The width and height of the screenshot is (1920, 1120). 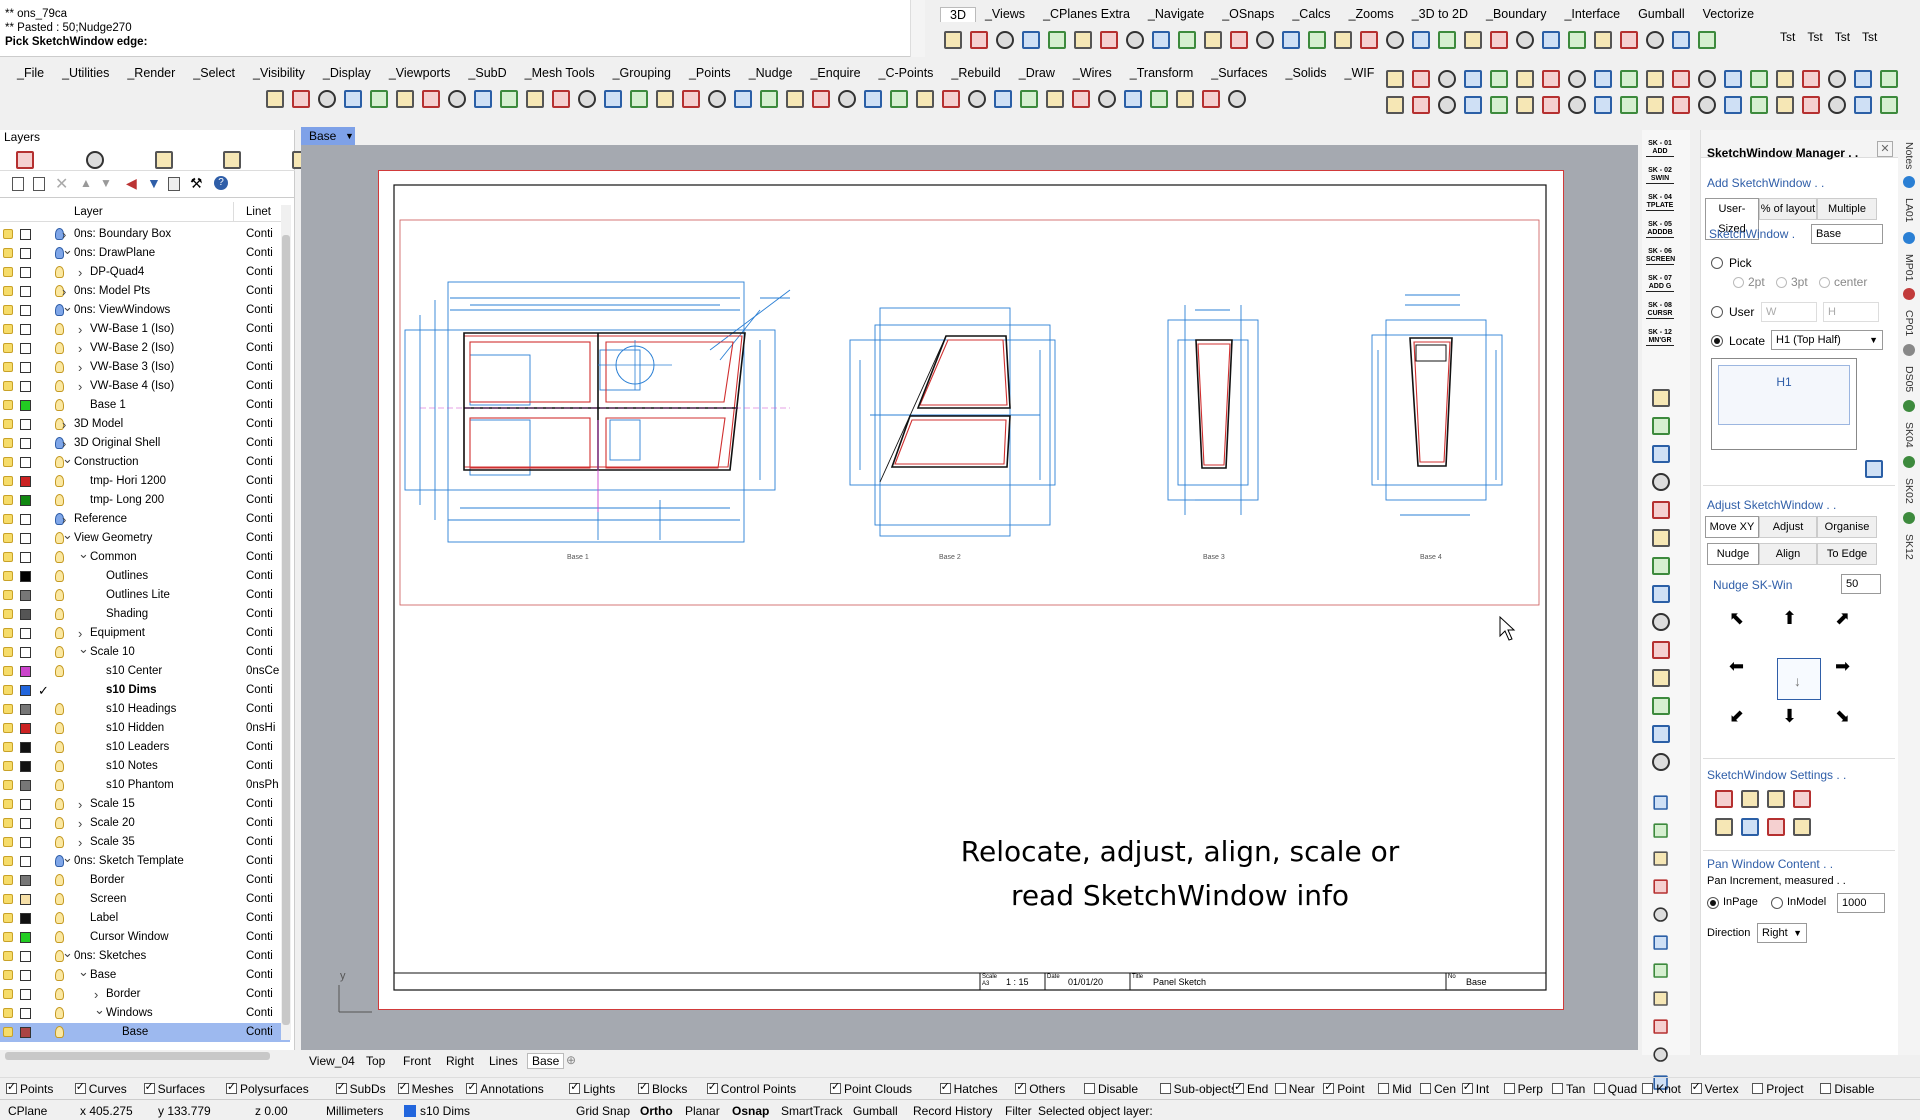 What do you see at coordinates (1306, 73) in the screenshot?
I see `toolbar-tab: _Solids` at bounding box center [1306, 73].